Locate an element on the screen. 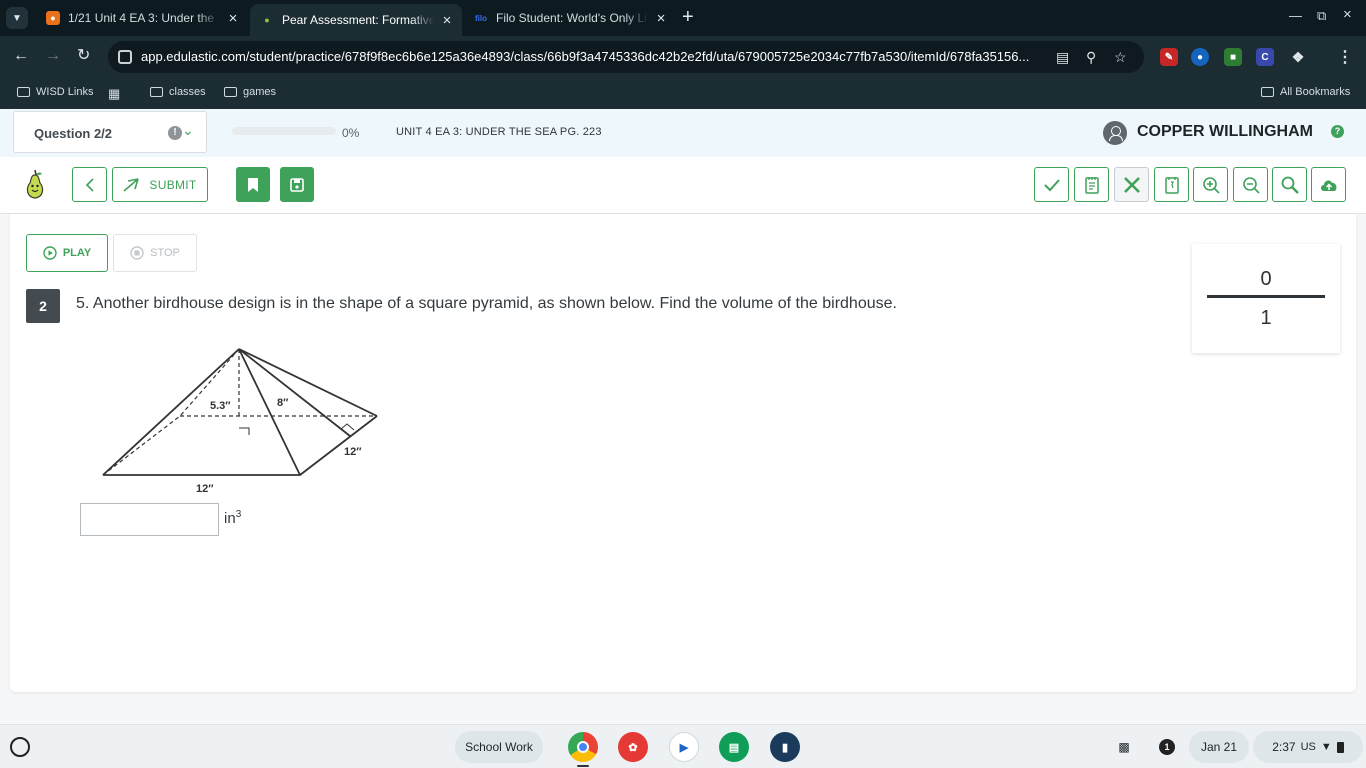  chevron-down-icon: ⌄ is located at coordinates (188, 130).